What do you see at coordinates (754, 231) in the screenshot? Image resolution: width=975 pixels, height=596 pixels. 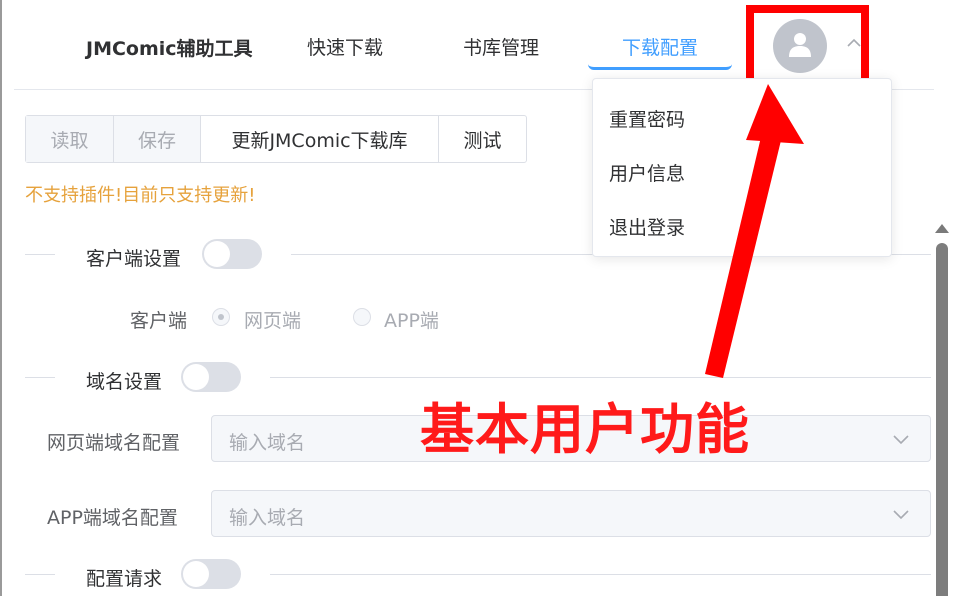 I see `annotation-arrow` at bounding box center [754, 231].